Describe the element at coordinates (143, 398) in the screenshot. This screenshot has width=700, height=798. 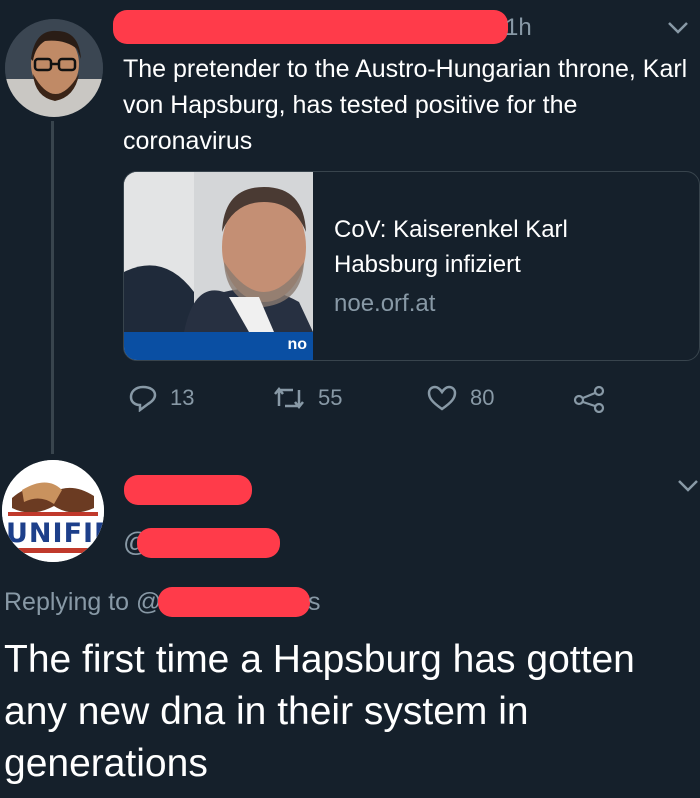
I see `reply-icon` at that location.